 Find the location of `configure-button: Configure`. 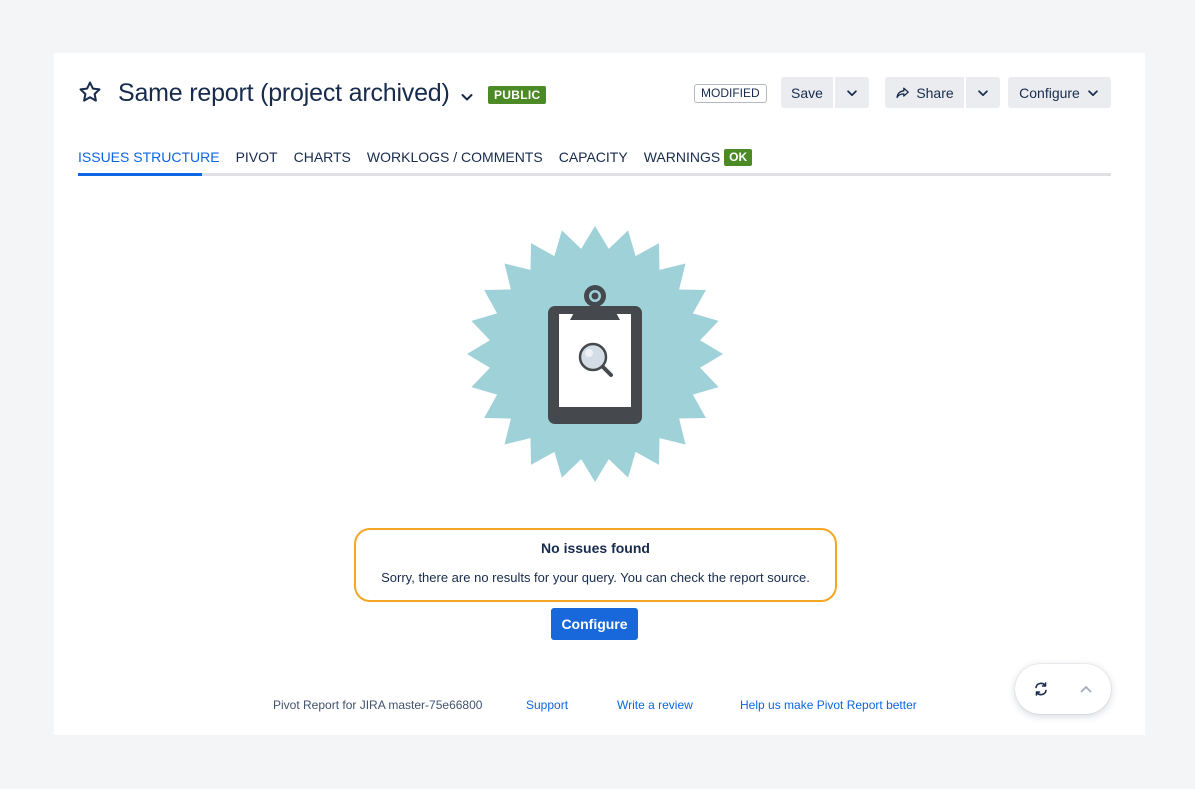

configure-button: Configure is located at coordinates (594, 624).